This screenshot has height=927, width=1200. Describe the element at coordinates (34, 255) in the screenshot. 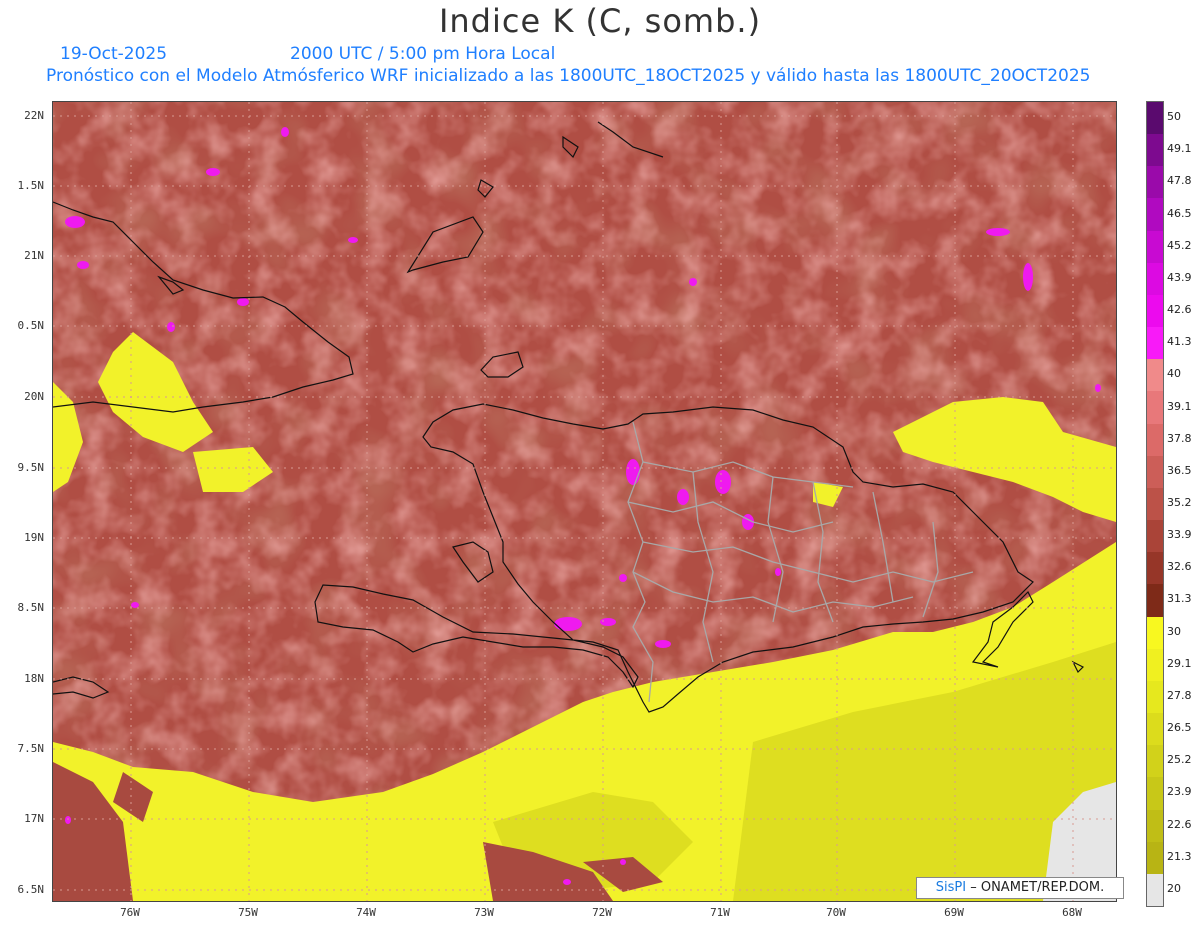

I see `lat-label: 21N` at that location.